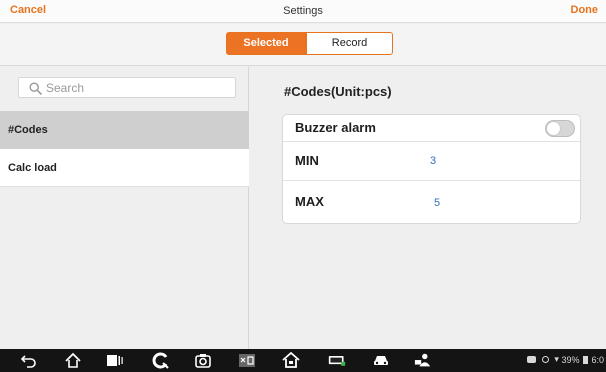 The image size is (606, 372). What do you see at coordinates (115, 360) in the screenshot?
I see `recent-apps-icon` at bounding box center [115, 360].